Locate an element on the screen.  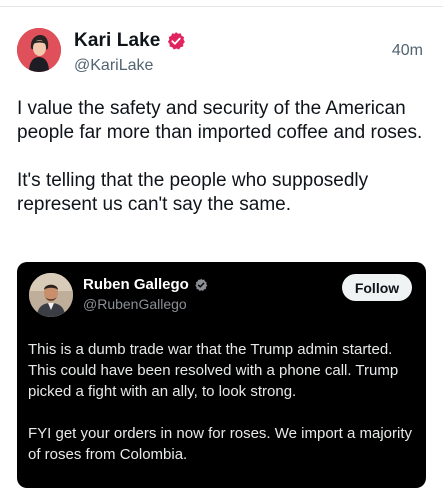
author-display-name: Kari Lake is located at coordinates (117, 41).